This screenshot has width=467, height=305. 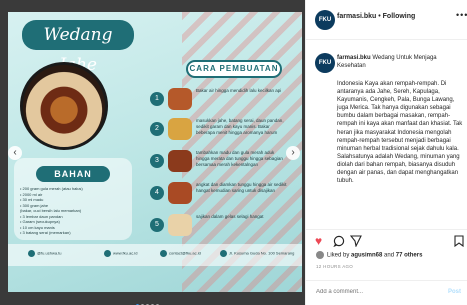 I want to click on post-header: FKU farmasi.bku • Following •••, so click(x=386, y=20).